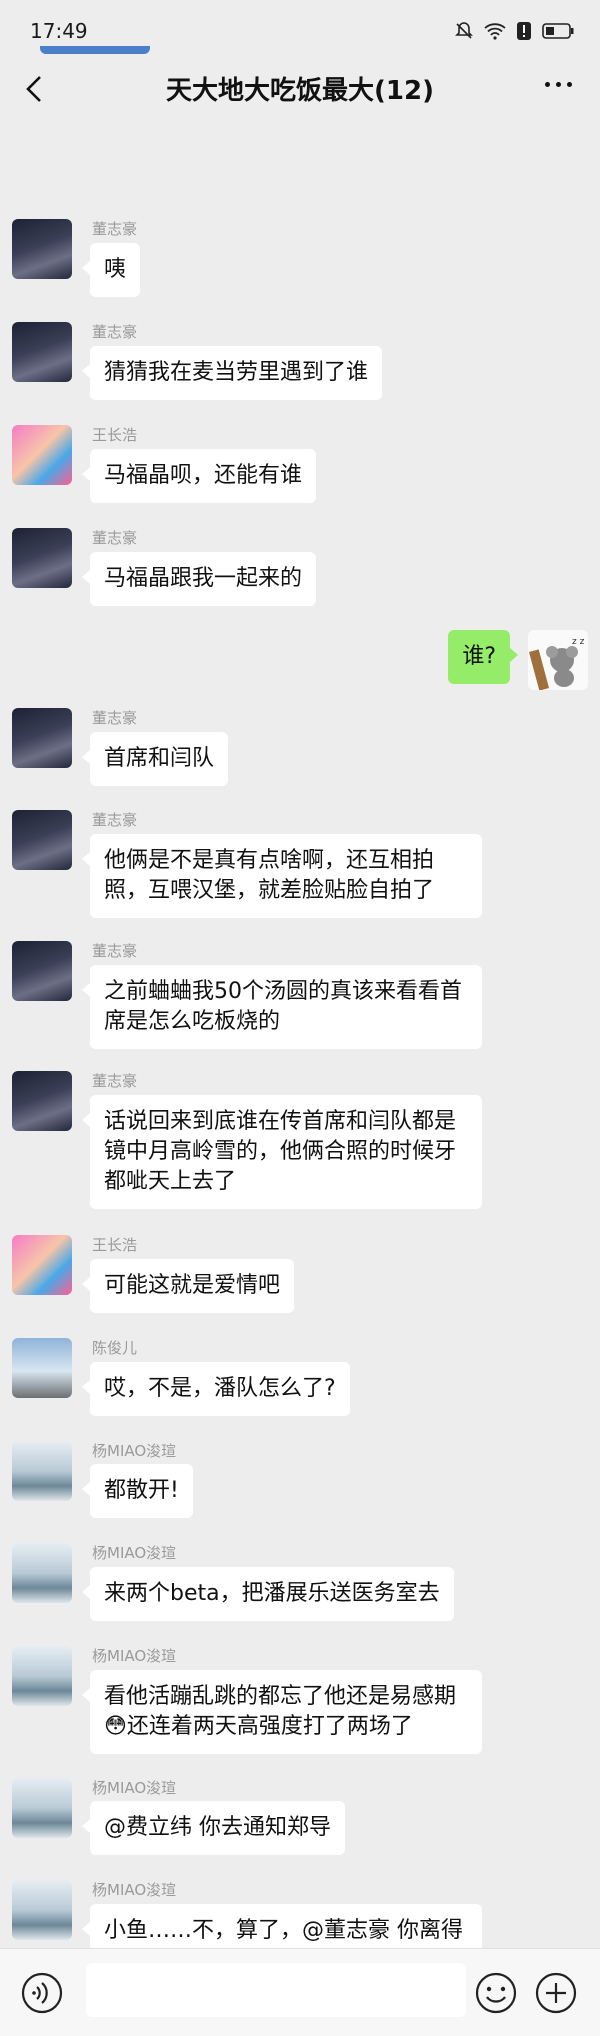 The image size is (600, 2036). I want to click on message-bubble: 哎，不是，潘队怎么了?, so click(216, 1389).